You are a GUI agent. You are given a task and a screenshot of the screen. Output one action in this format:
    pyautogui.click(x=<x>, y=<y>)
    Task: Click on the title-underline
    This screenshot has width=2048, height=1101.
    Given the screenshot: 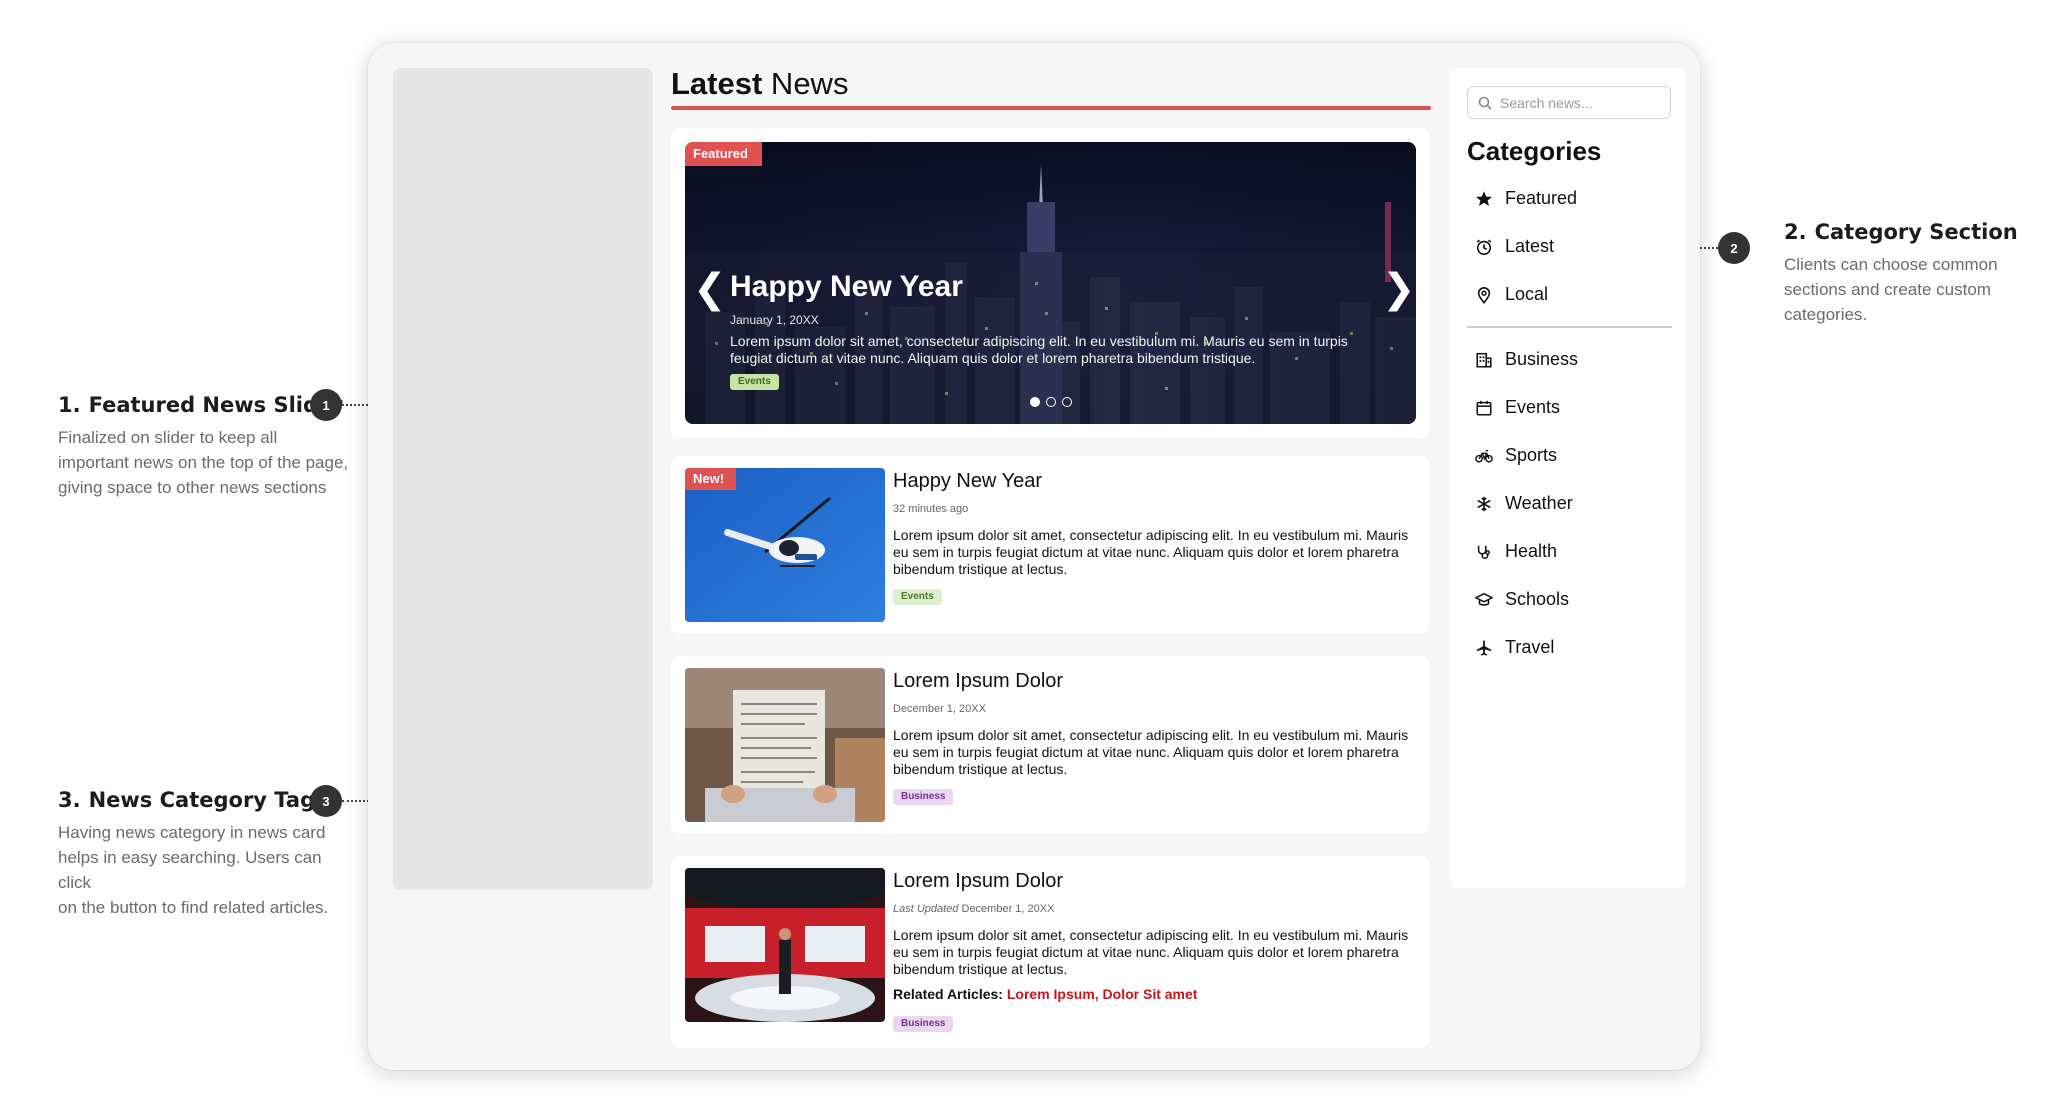 What is the action you would take?
    pyautogui.click(x=1051, y=108)
    